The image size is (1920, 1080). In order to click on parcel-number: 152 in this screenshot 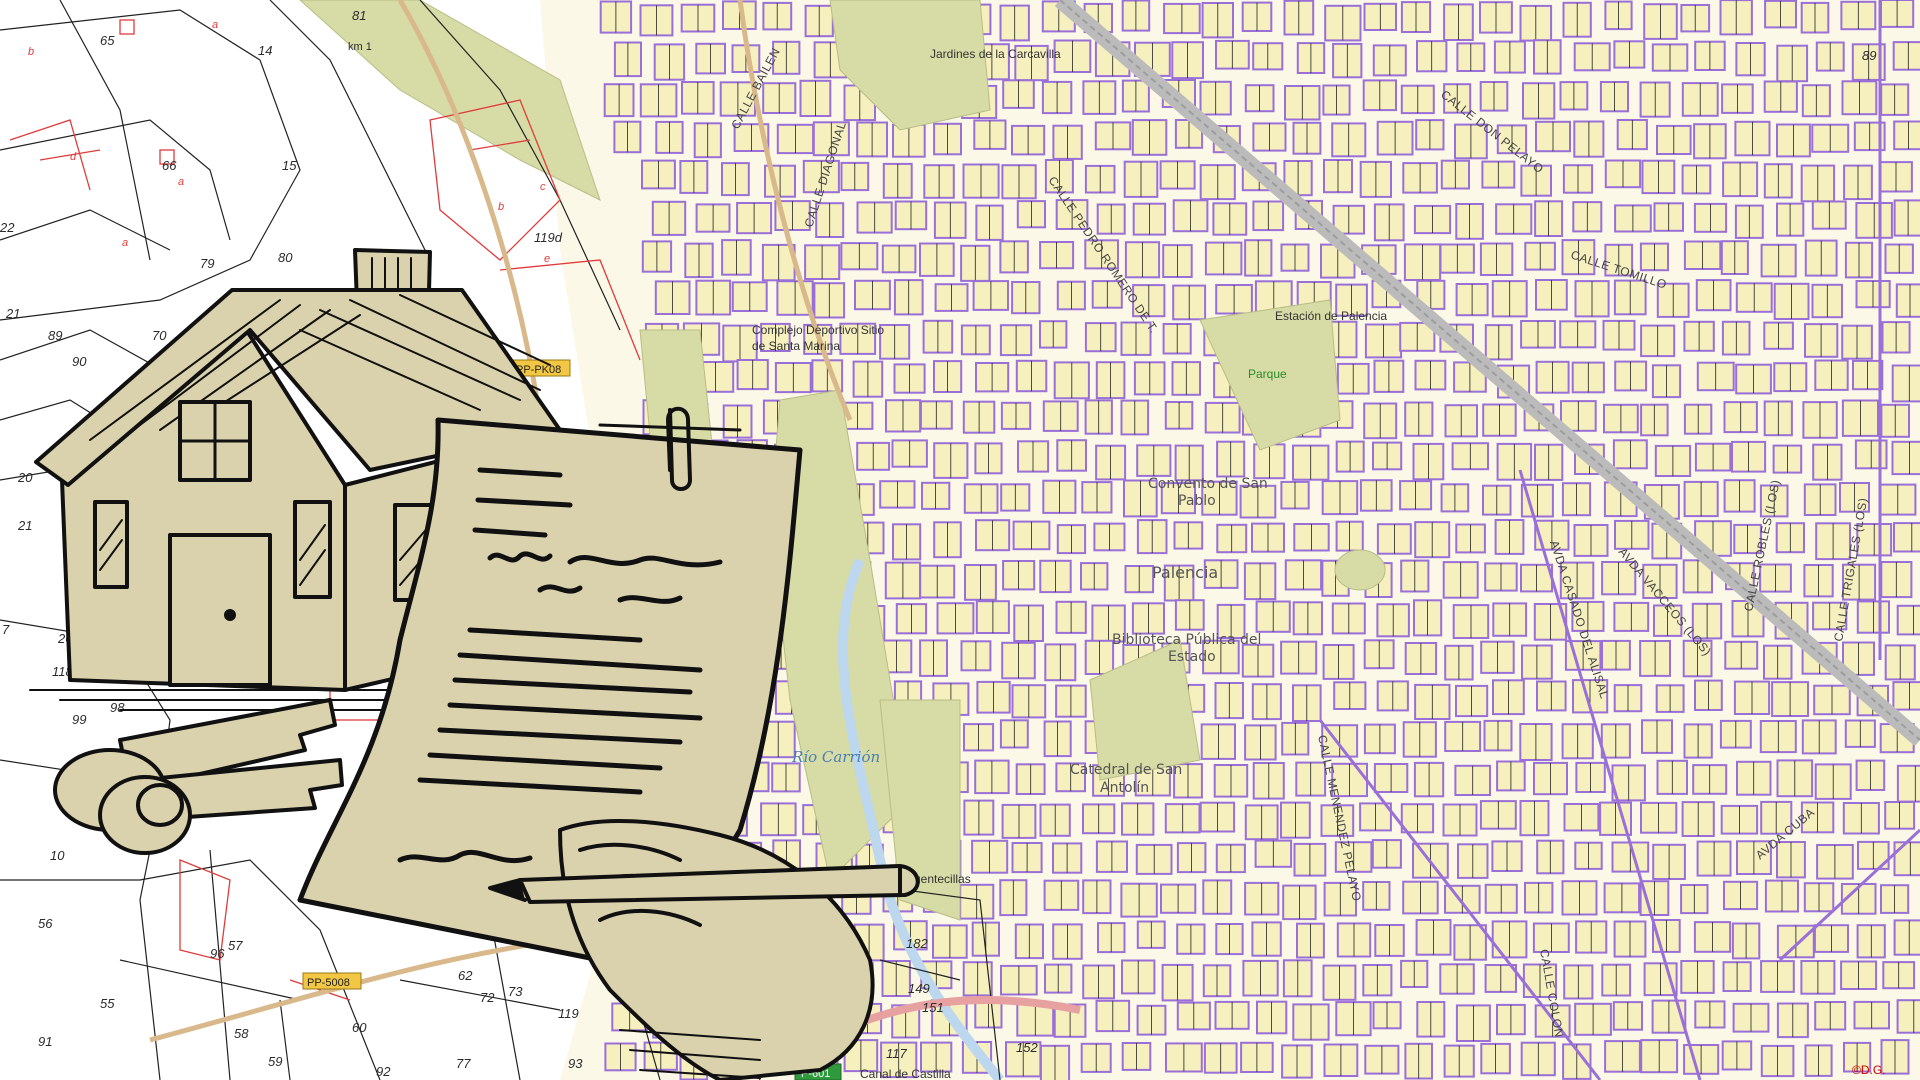, I will do `click(1027, 1047)`.